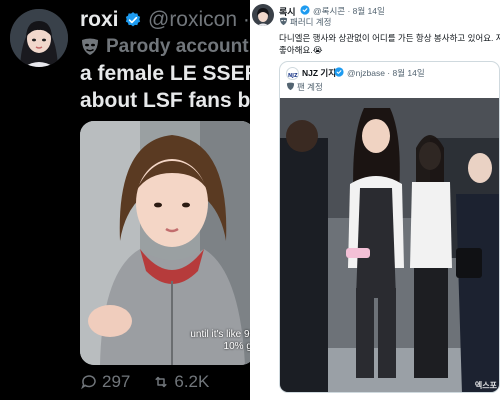 The width and height of the screenshot is (500, 400). Describe the element at coordinates (311, 22) in the screenshot. I see `parody-label: 패러디 계정` at that location.